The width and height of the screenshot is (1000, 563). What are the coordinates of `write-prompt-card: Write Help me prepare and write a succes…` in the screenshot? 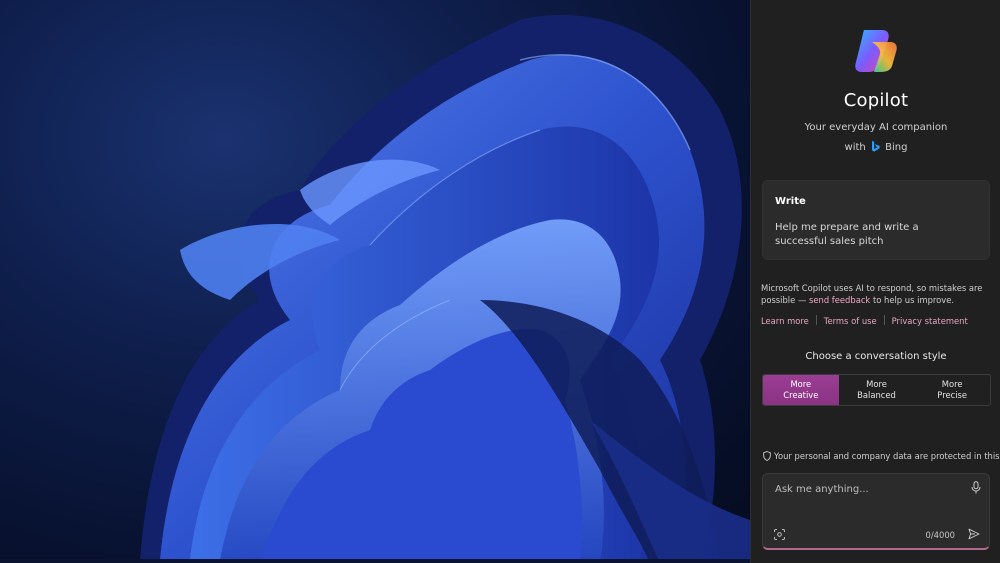 It's located at (876, 220).